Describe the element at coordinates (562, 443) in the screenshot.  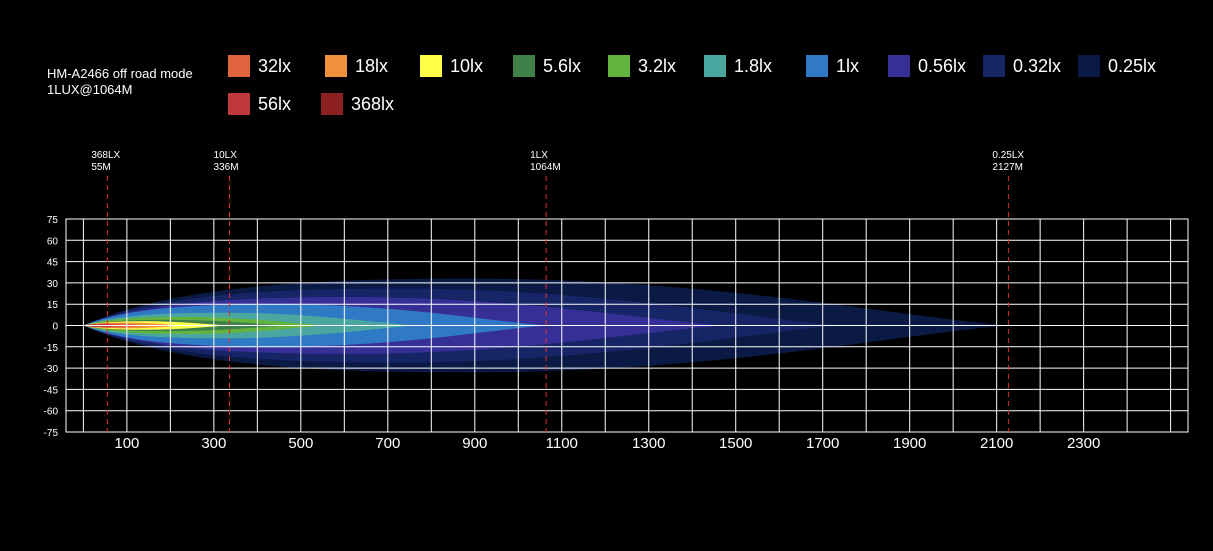
I see `x-tick-label: 1100` at that location.